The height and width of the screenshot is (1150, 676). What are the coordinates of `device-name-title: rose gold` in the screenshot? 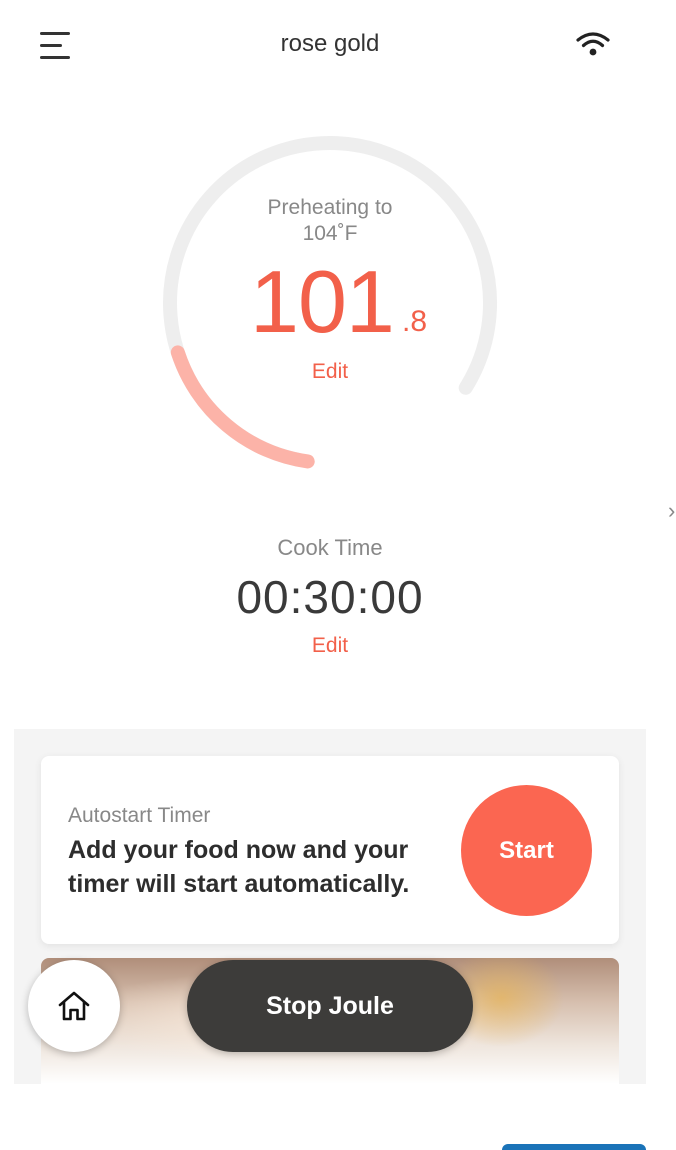 It's located at (330, 43).